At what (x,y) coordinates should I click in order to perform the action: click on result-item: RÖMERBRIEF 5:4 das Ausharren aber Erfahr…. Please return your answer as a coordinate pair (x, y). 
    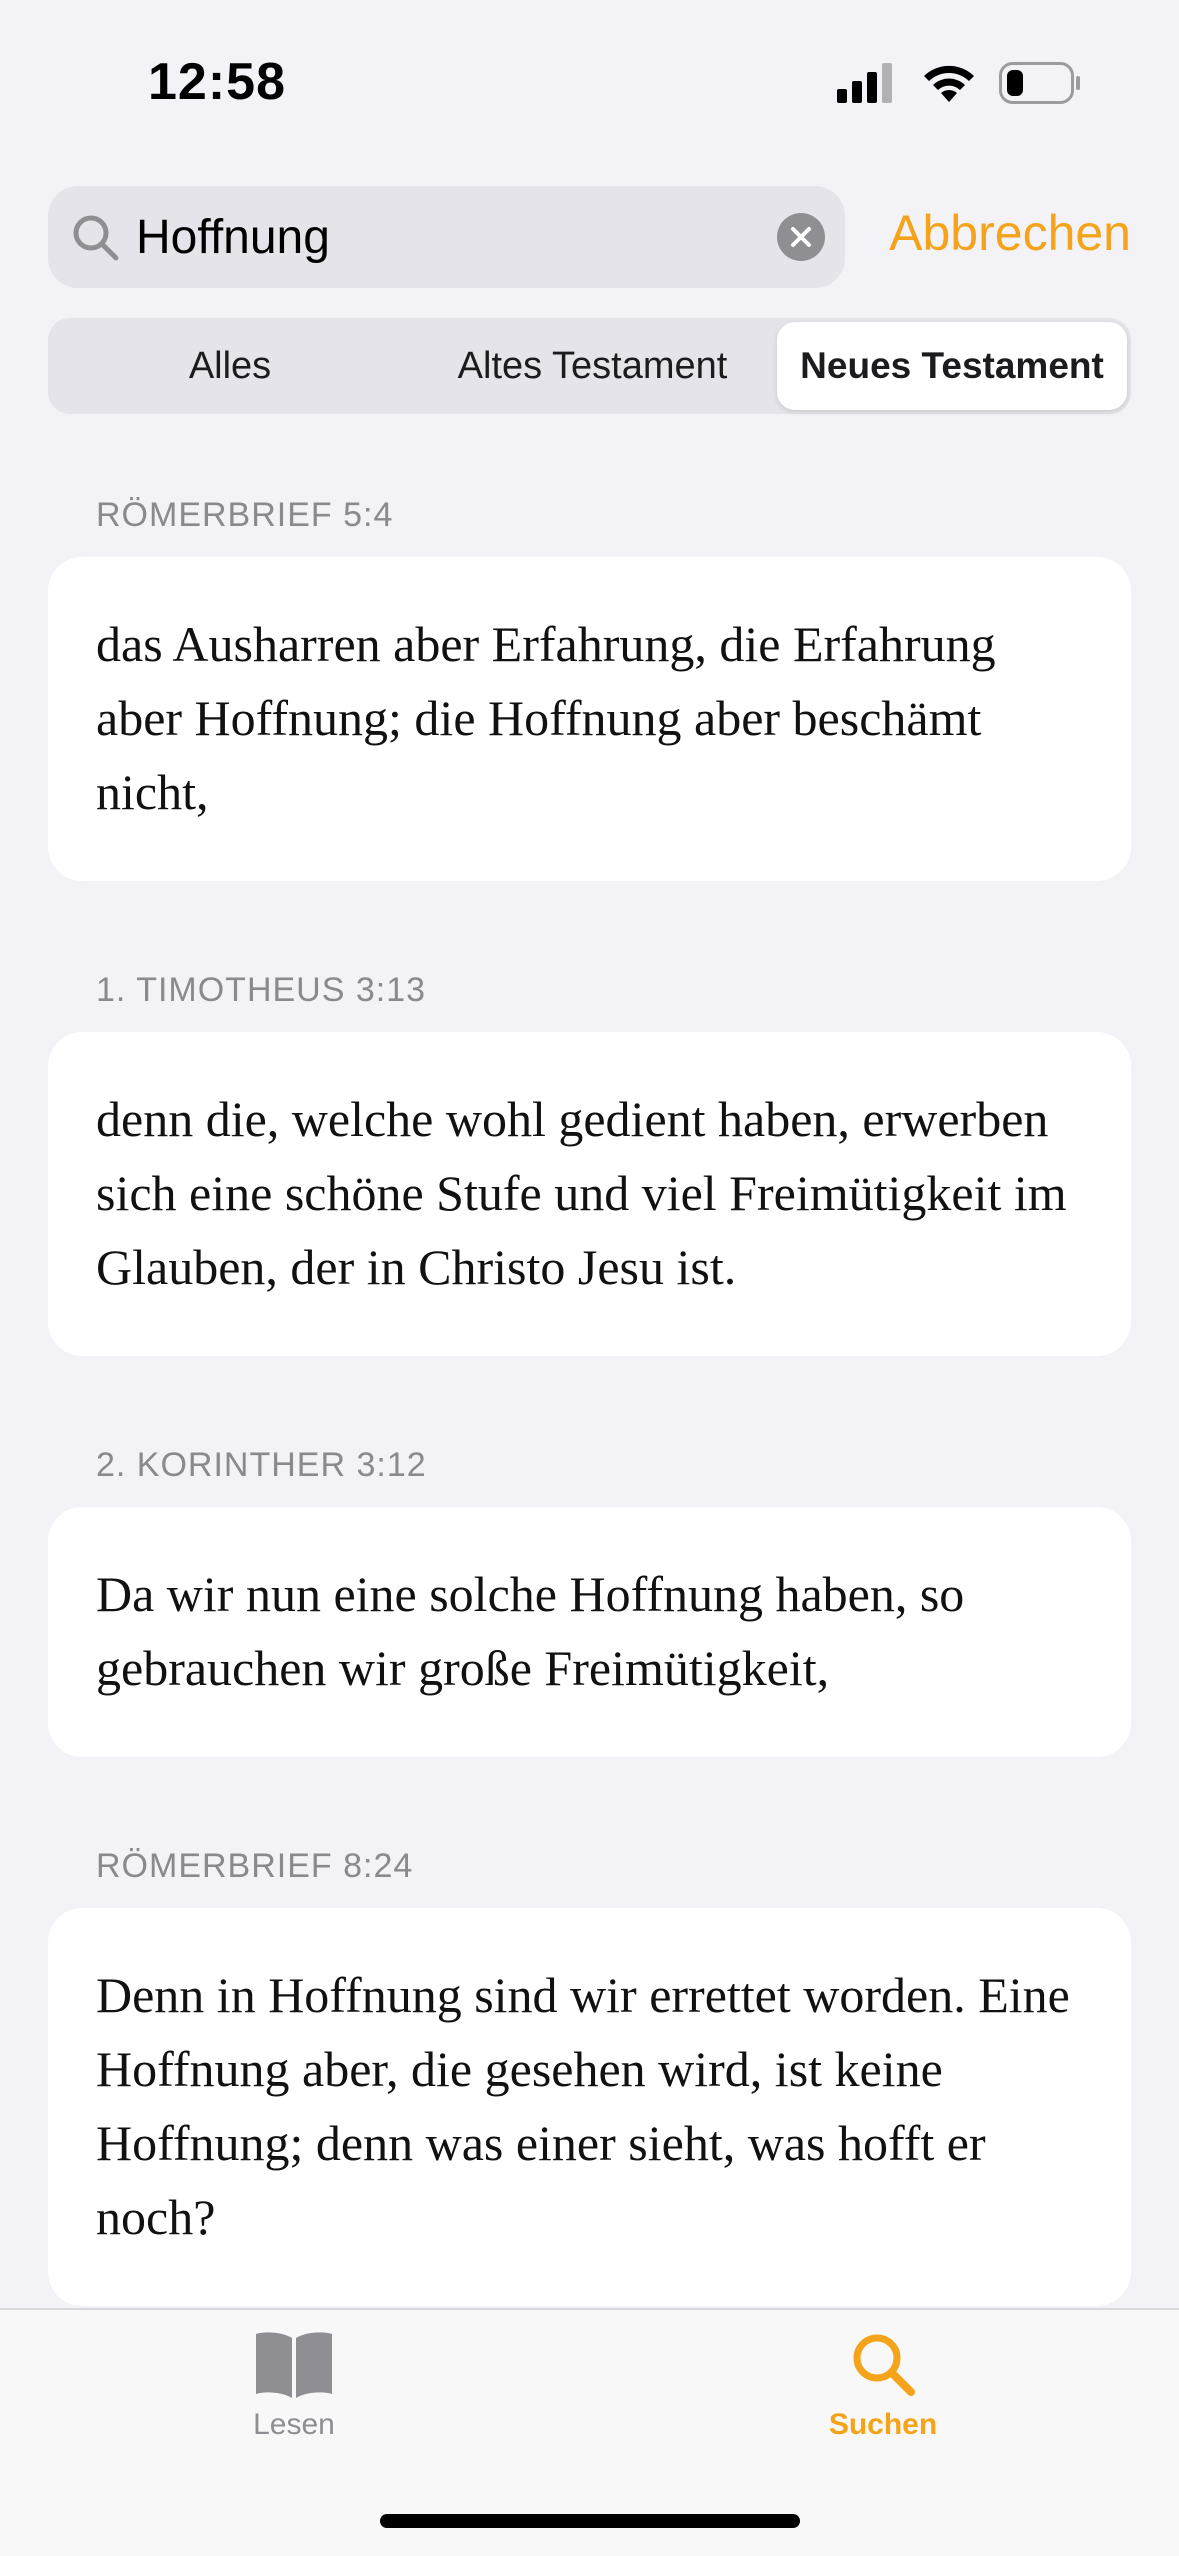
    Looking at the image, I should click on (589, 688).